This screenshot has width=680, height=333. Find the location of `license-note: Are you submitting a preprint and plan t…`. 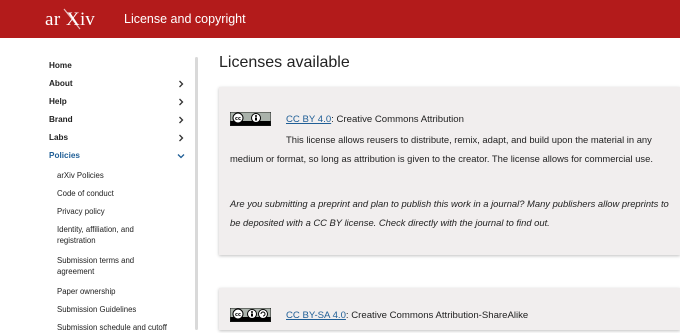

license-note: Are you submitting a preprint and plan t… is located at coordinates (449, 213).